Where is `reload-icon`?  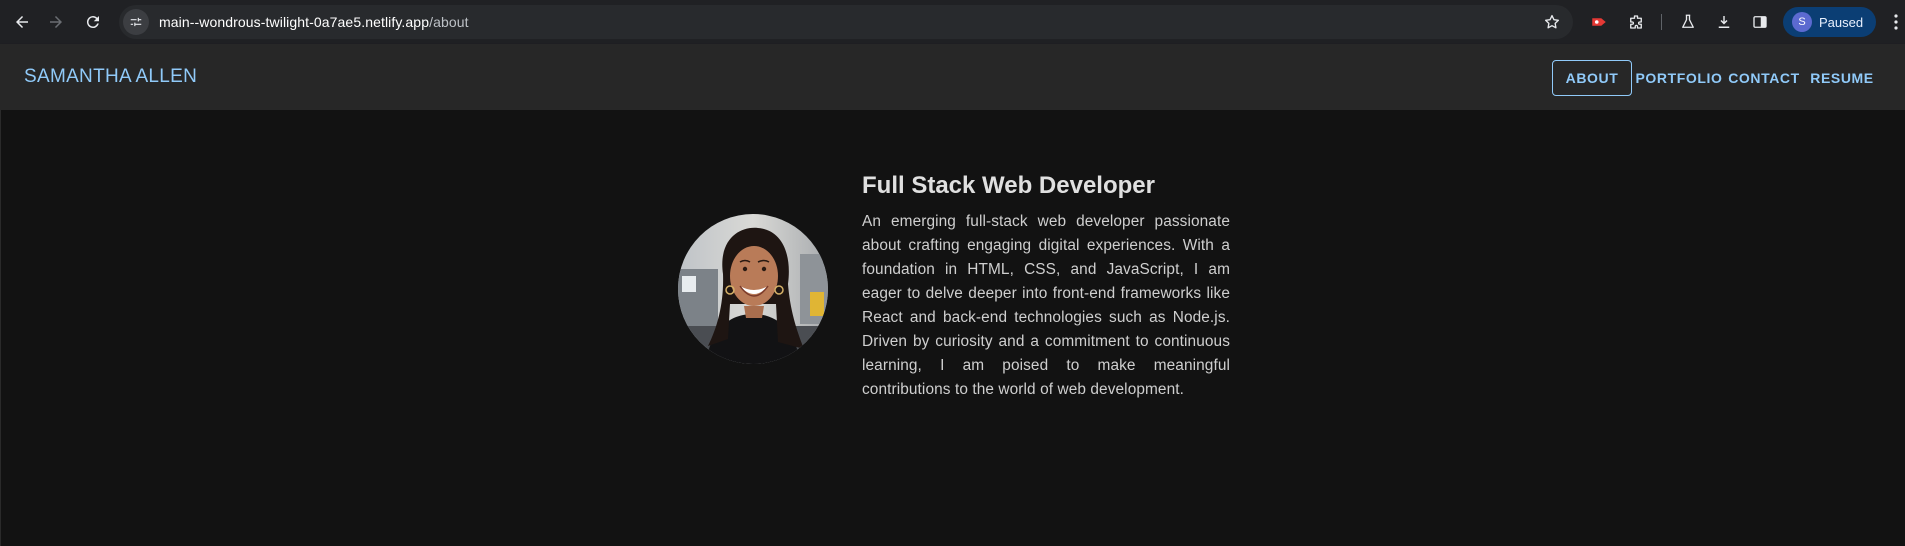
reload-icon is located at coordinates (92, 22).